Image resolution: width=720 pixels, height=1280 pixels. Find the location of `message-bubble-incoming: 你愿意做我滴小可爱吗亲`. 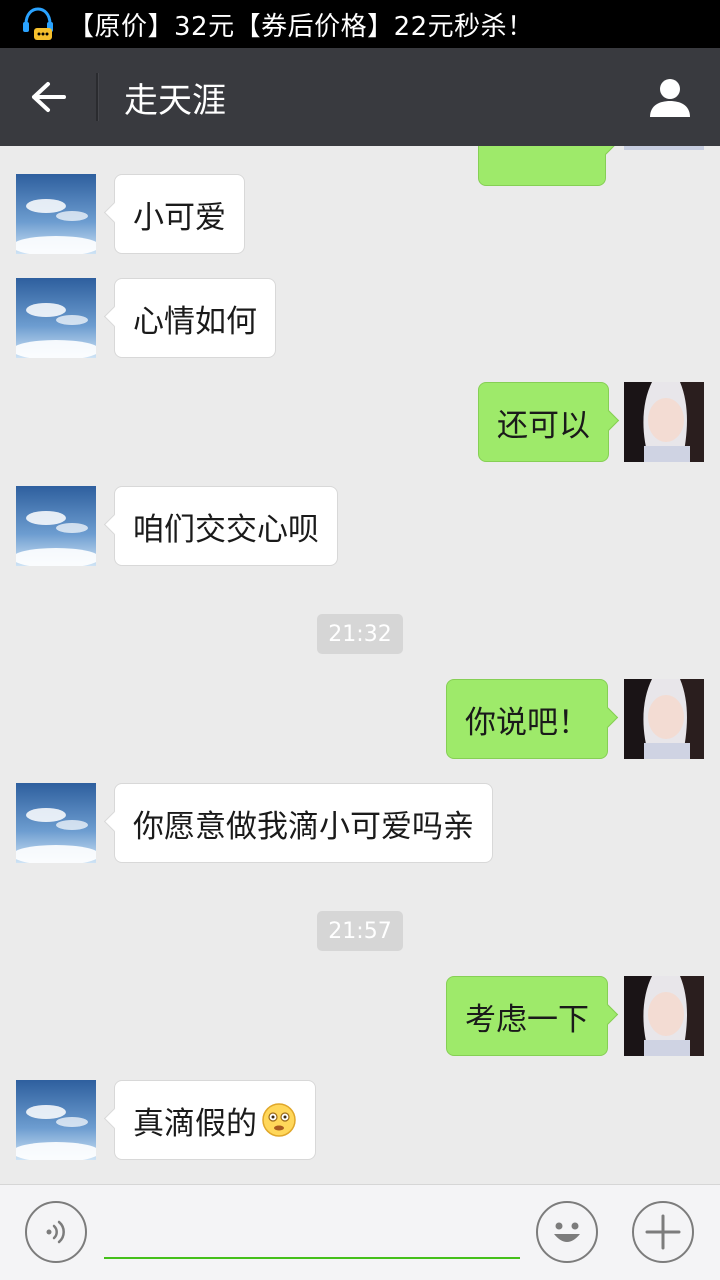

message-bubble-incoming: 你愿意做我滴小可爱吗亲 is located at coordinates (303, 823).